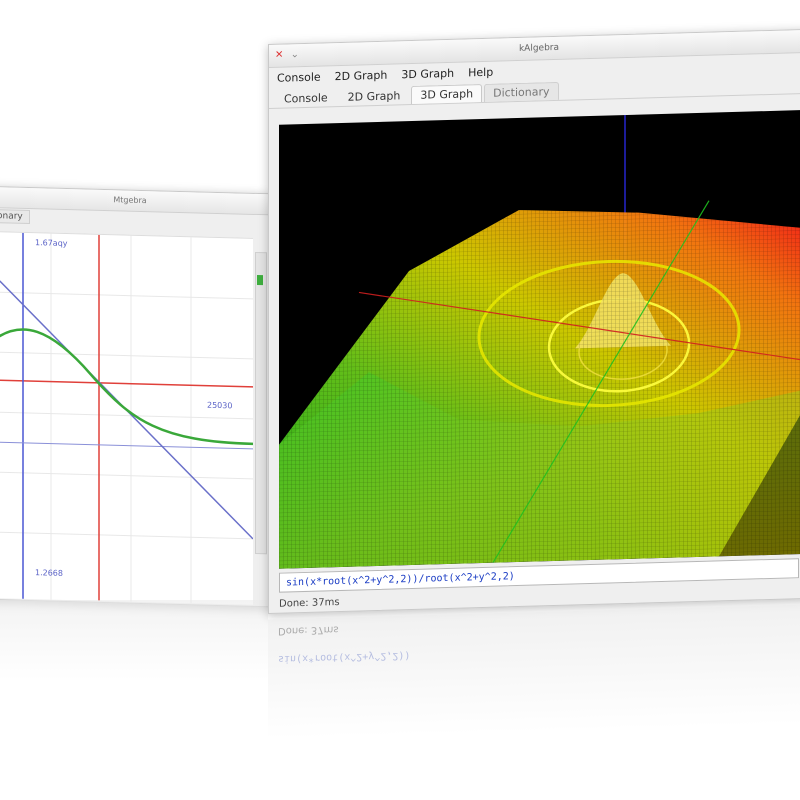 The width and height of the screenshot is (800, 800). What do you see at coordinates (361, 75) in the screenshot?
I see `menu-2d-graph: 2D Graph` at bounding box center [361, 75].